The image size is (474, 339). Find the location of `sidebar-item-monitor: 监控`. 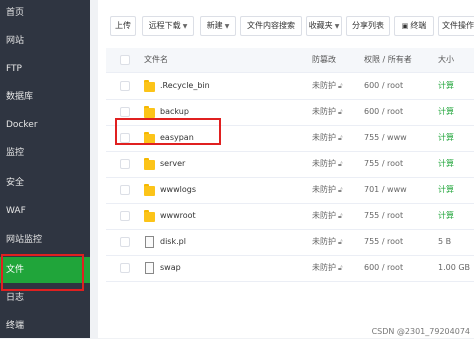

sidebar-item-monitor: 监控 is located at coordinates (45, 153).